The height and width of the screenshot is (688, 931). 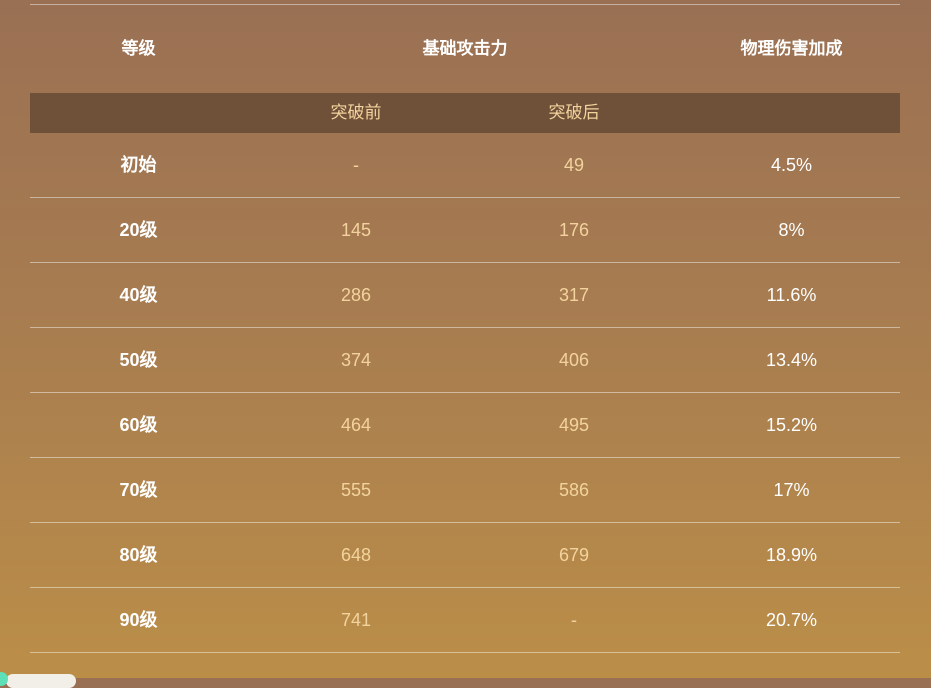 I want to click on header-base-attack: 基础攻击力, so click(x=465, y=48).